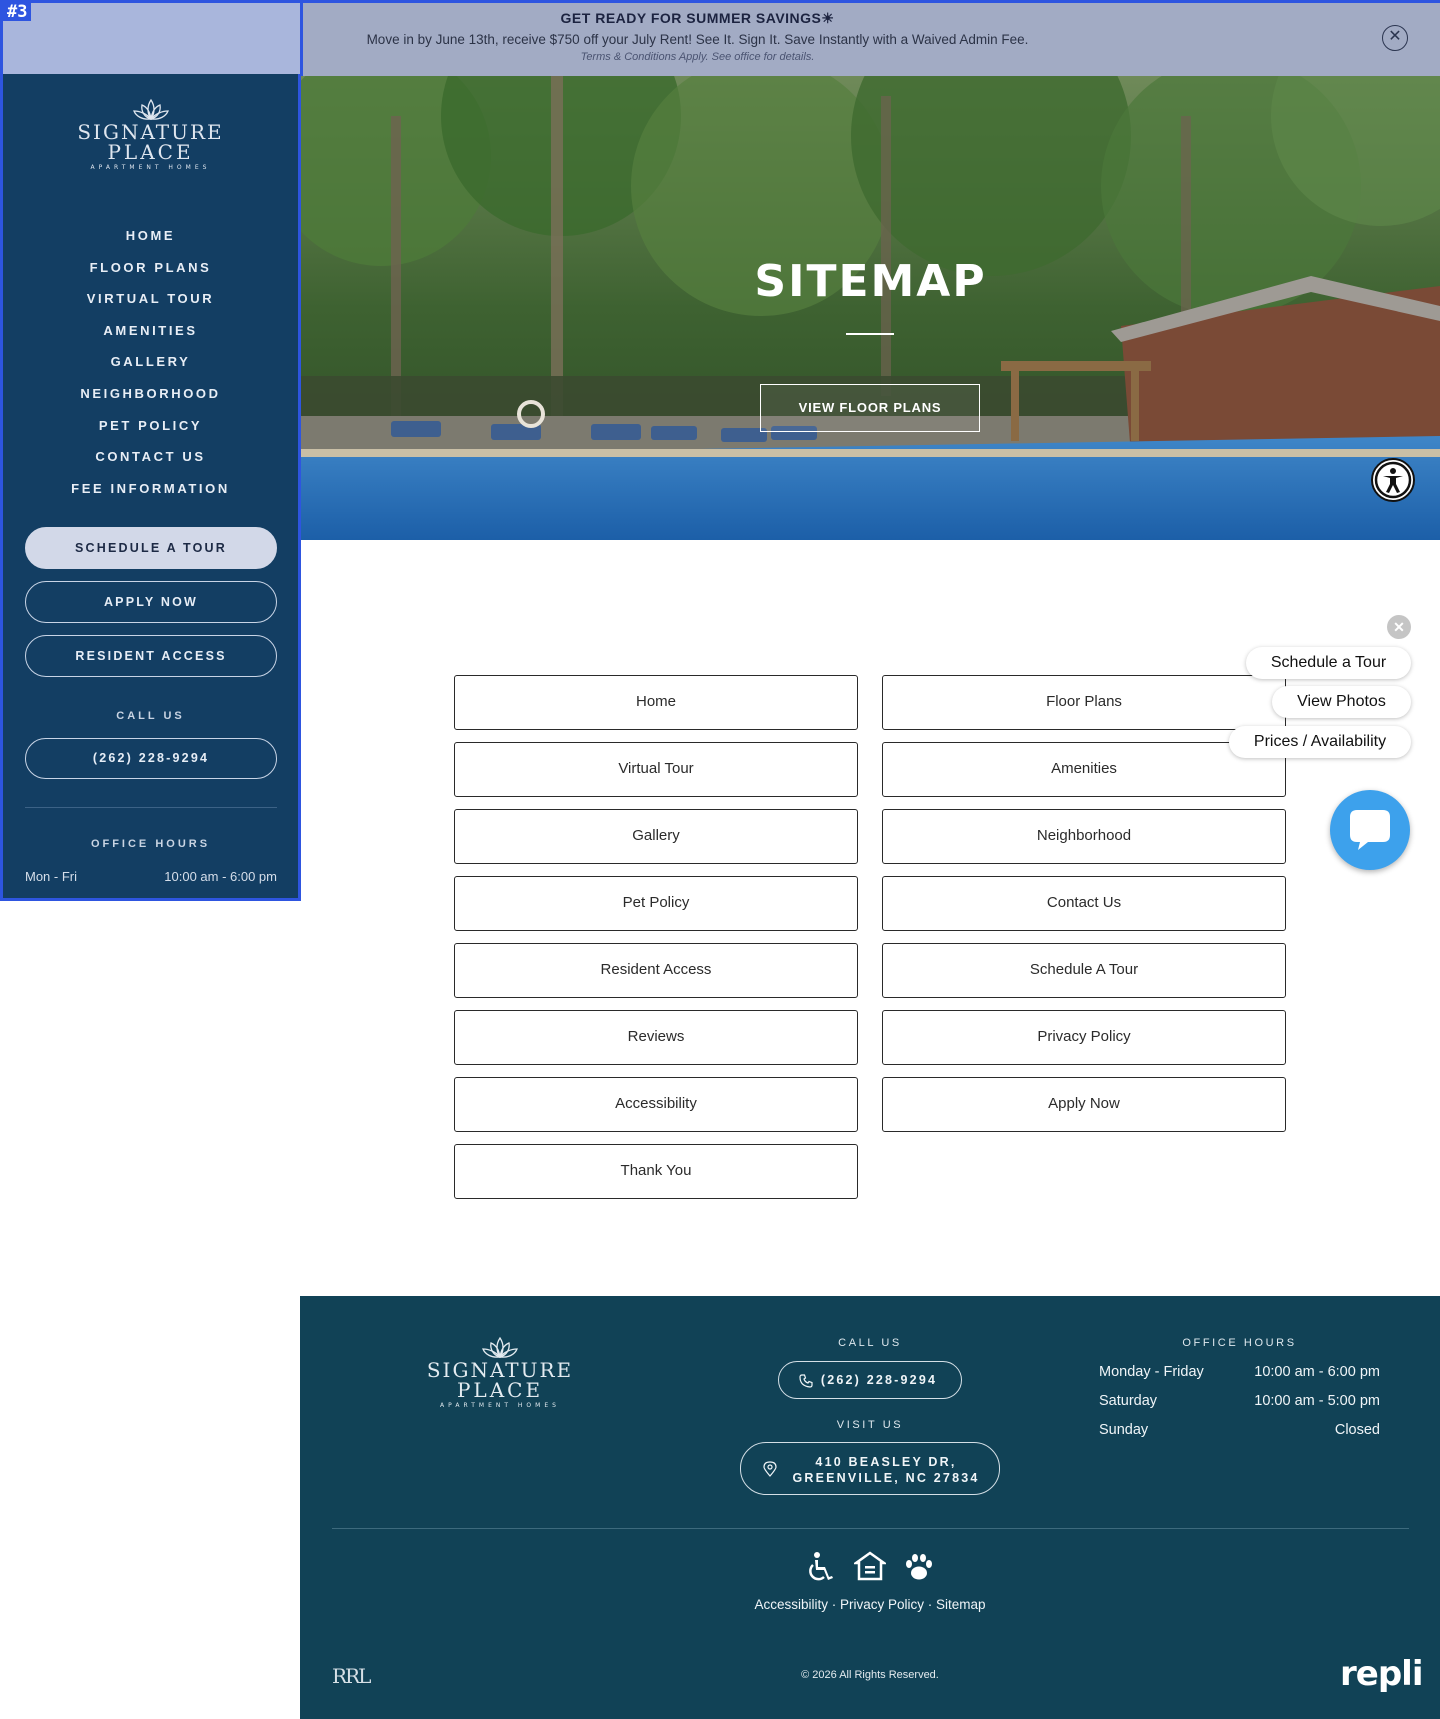  Describe the element at coordinates (150, 844) in the screenshot. I see `office-hours-label: OFFICE HOURS` at that location.